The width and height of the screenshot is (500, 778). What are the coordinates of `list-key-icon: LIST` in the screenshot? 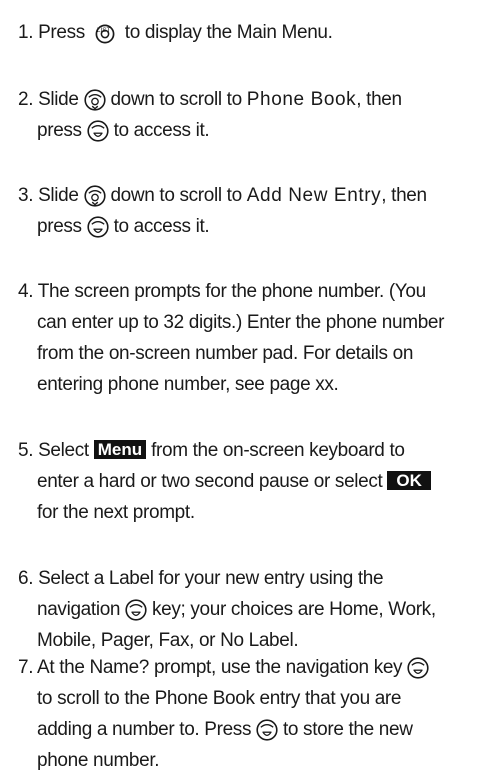 It's located at (105, 33).